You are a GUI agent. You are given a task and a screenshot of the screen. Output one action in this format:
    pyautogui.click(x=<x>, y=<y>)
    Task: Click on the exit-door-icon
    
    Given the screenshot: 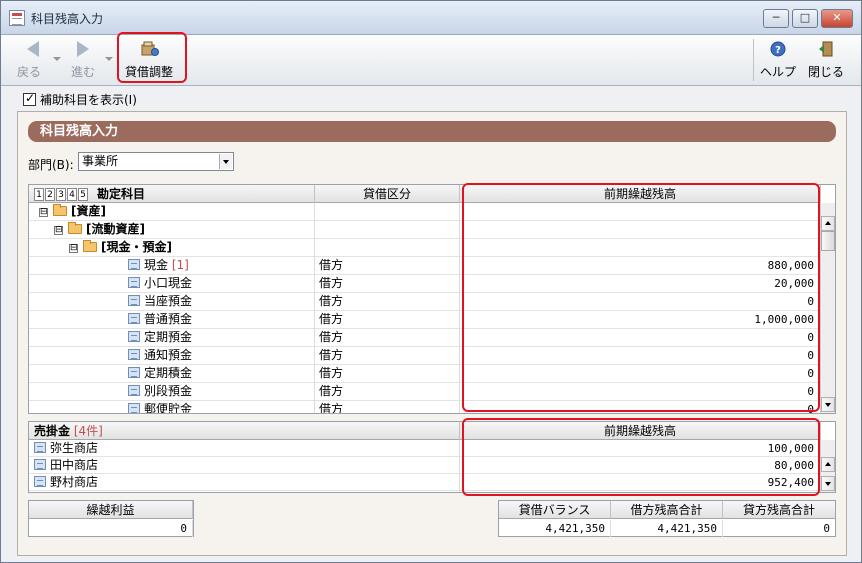 What is the action you would take?
    pyautogui.click(x=826, y=49)
    